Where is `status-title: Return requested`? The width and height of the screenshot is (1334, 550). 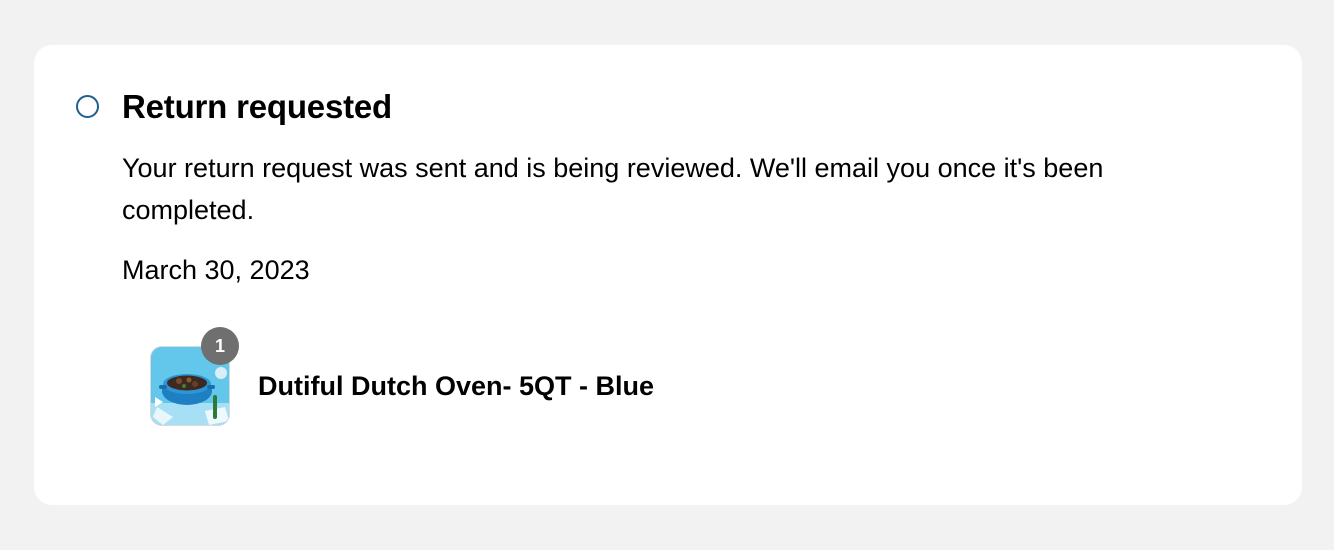 status-title: Return requested is located at coordinates (257, 106).